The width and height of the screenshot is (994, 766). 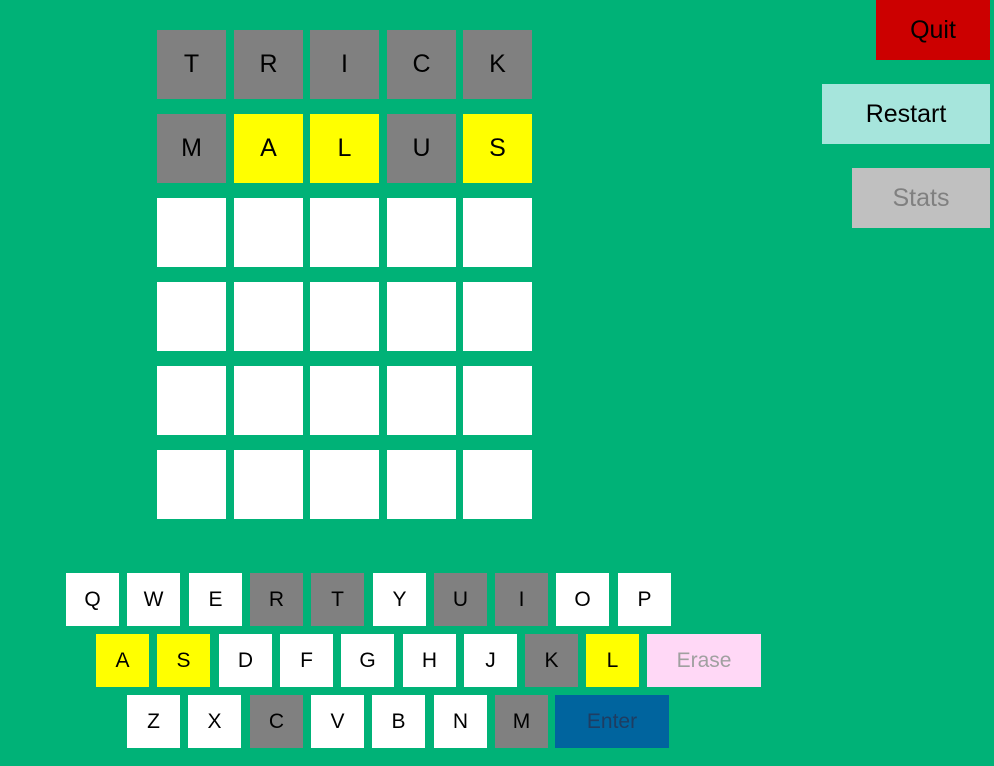 What do you see at coordinates (183, 660) in the screenshot?
I see `key-s: S` at bounding box center [183, 660].